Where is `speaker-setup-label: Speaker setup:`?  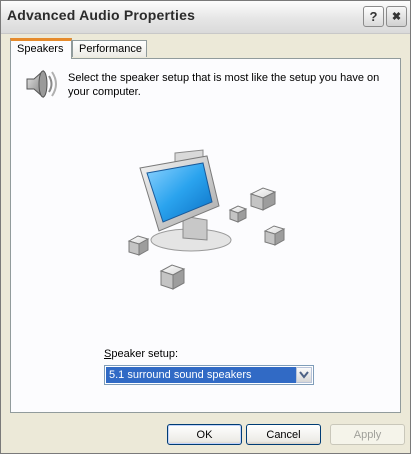 speaker-setup-label: Speaker setup: is located at coordinates (141, 354).